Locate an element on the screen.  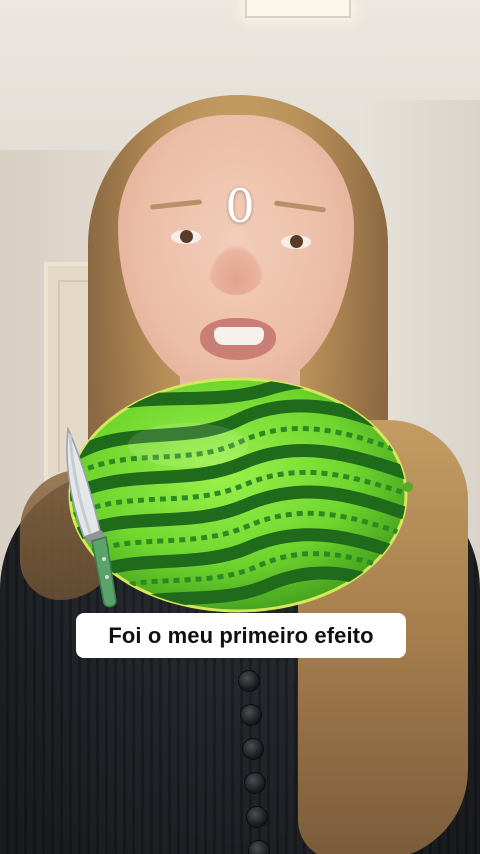
knife-icon is located at coordinates (91, 517).